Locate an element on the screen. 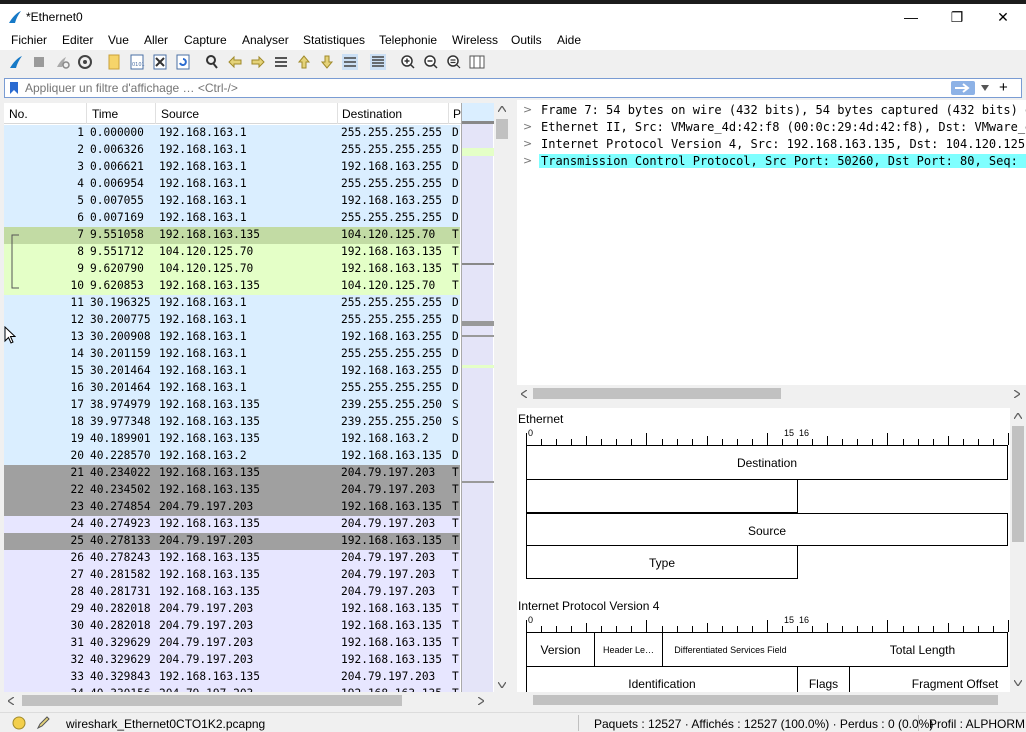 The image size is (1026, 732). menu-analyser: Analyser is located at coordinates (265, 40).